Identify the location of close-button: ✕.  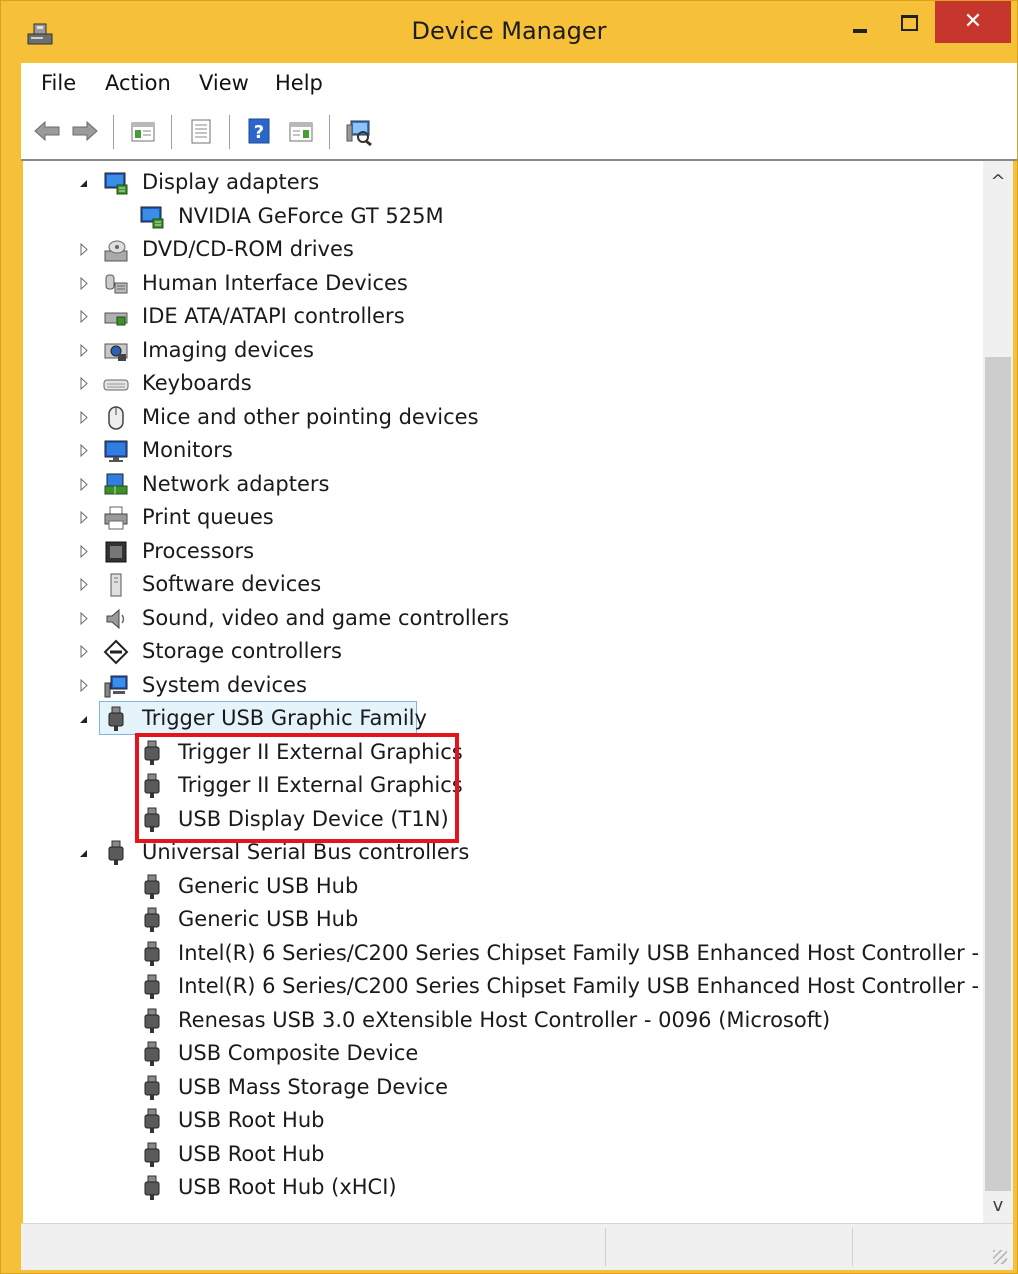
(973, 22).